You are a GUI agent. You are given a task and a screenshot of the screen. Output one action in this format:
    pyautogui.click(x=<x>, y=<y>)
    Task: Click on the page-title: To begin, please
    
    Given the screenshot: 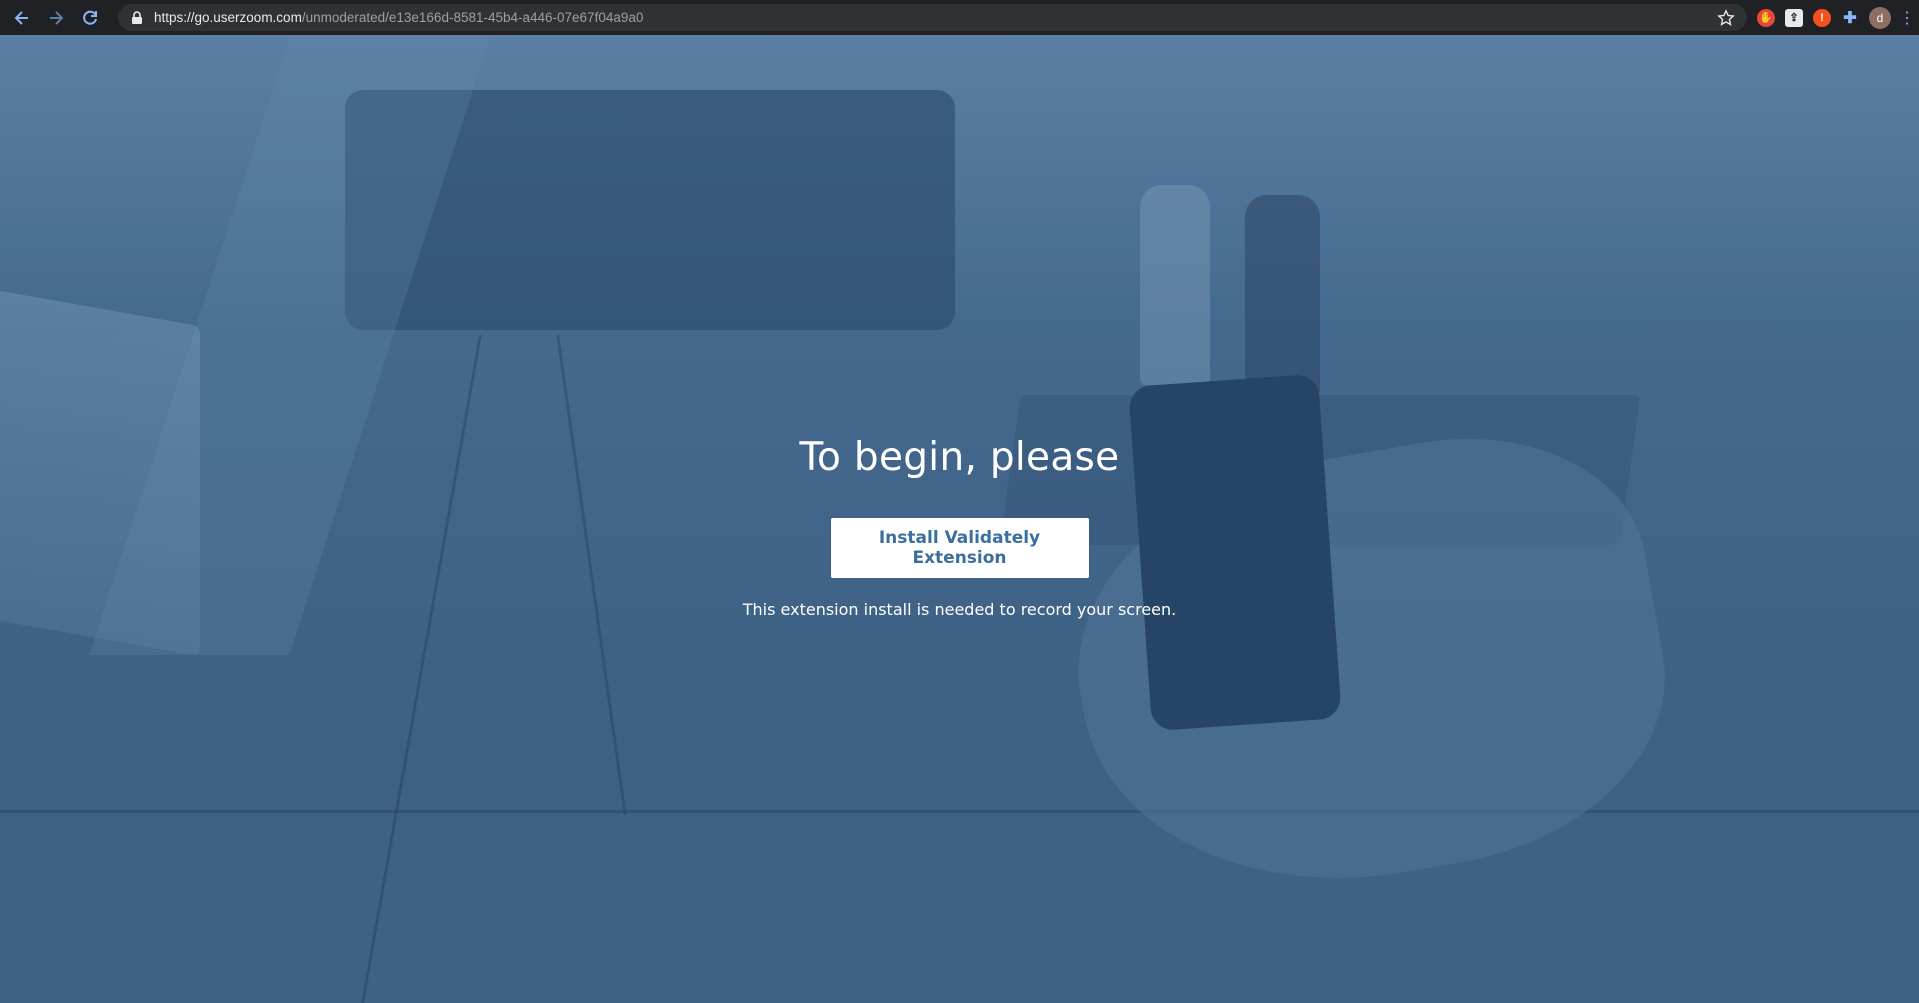 What is the action you would take?
    pyautogui.click(x=959, y=457)
    